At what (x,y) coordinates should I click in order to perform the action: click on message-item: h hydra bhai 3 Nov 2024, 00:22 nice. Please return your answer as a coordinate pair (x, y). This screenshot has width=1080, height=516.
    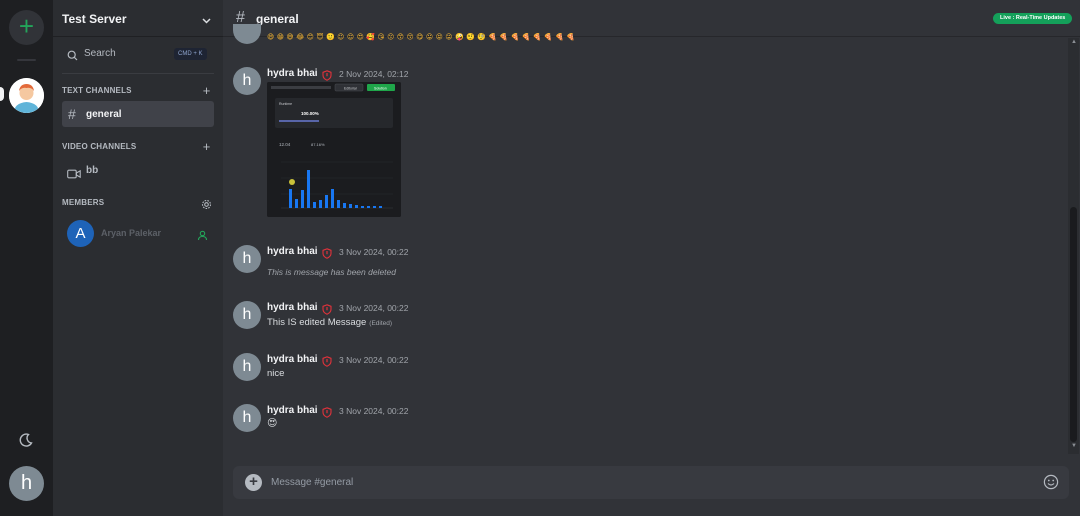
    Looking at the image, I should click on (533, 371).